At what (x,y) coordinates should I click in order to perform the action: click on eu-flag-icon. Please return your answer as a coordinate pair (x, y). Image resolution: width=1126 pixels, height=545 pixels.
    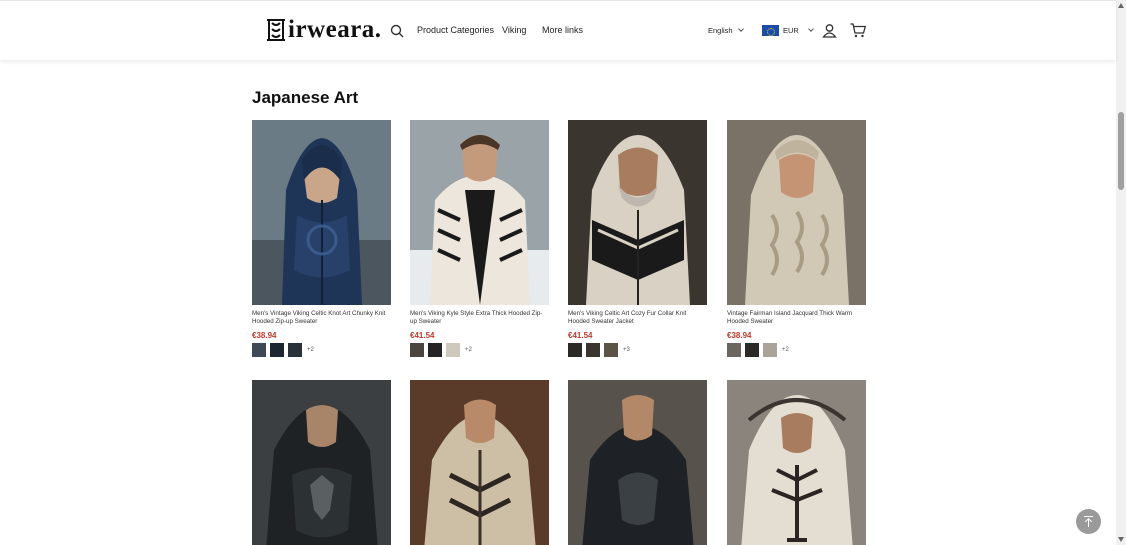
    Looking at the image, I should click on (770, 30).